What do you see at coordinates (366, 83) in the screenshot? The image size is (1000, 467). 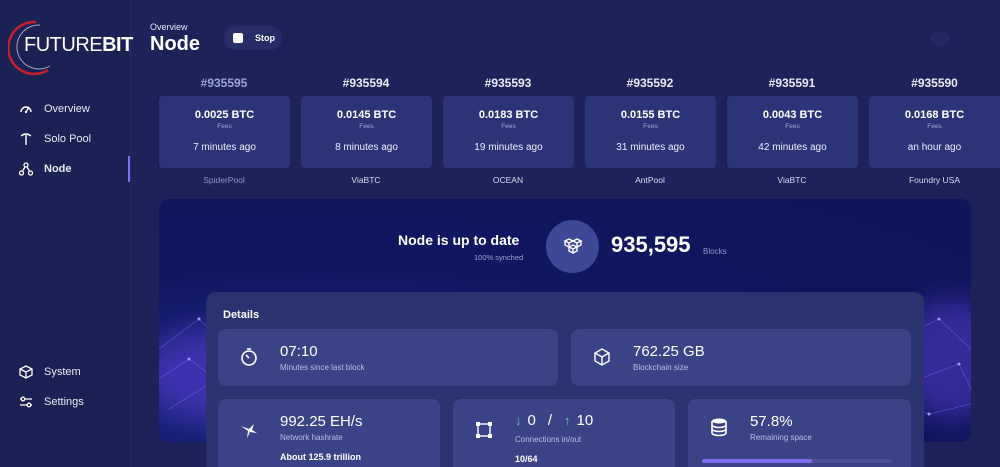 I see `block-number: #935594` at bounding box center [366, 83].